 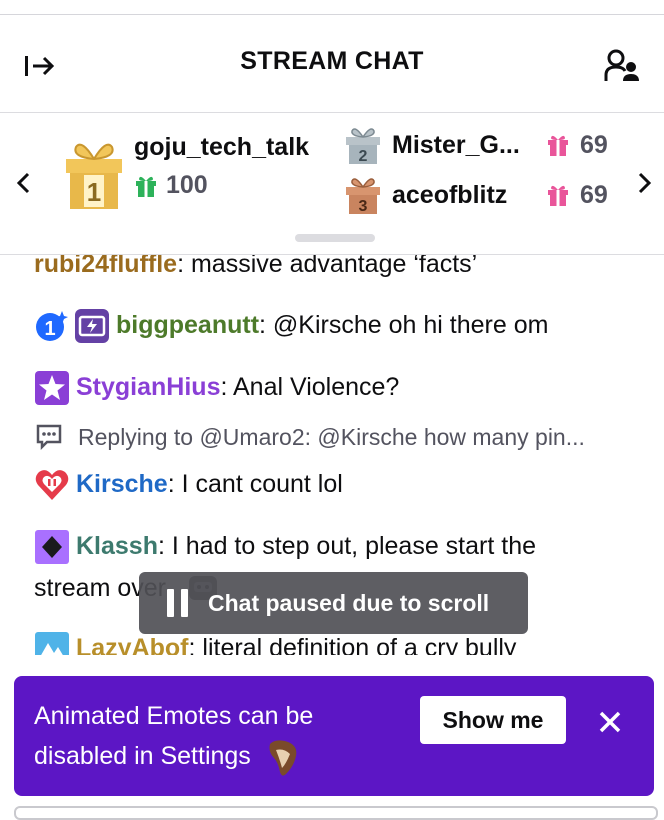 I want to click on drag-handle, so click(x=335, y=238).